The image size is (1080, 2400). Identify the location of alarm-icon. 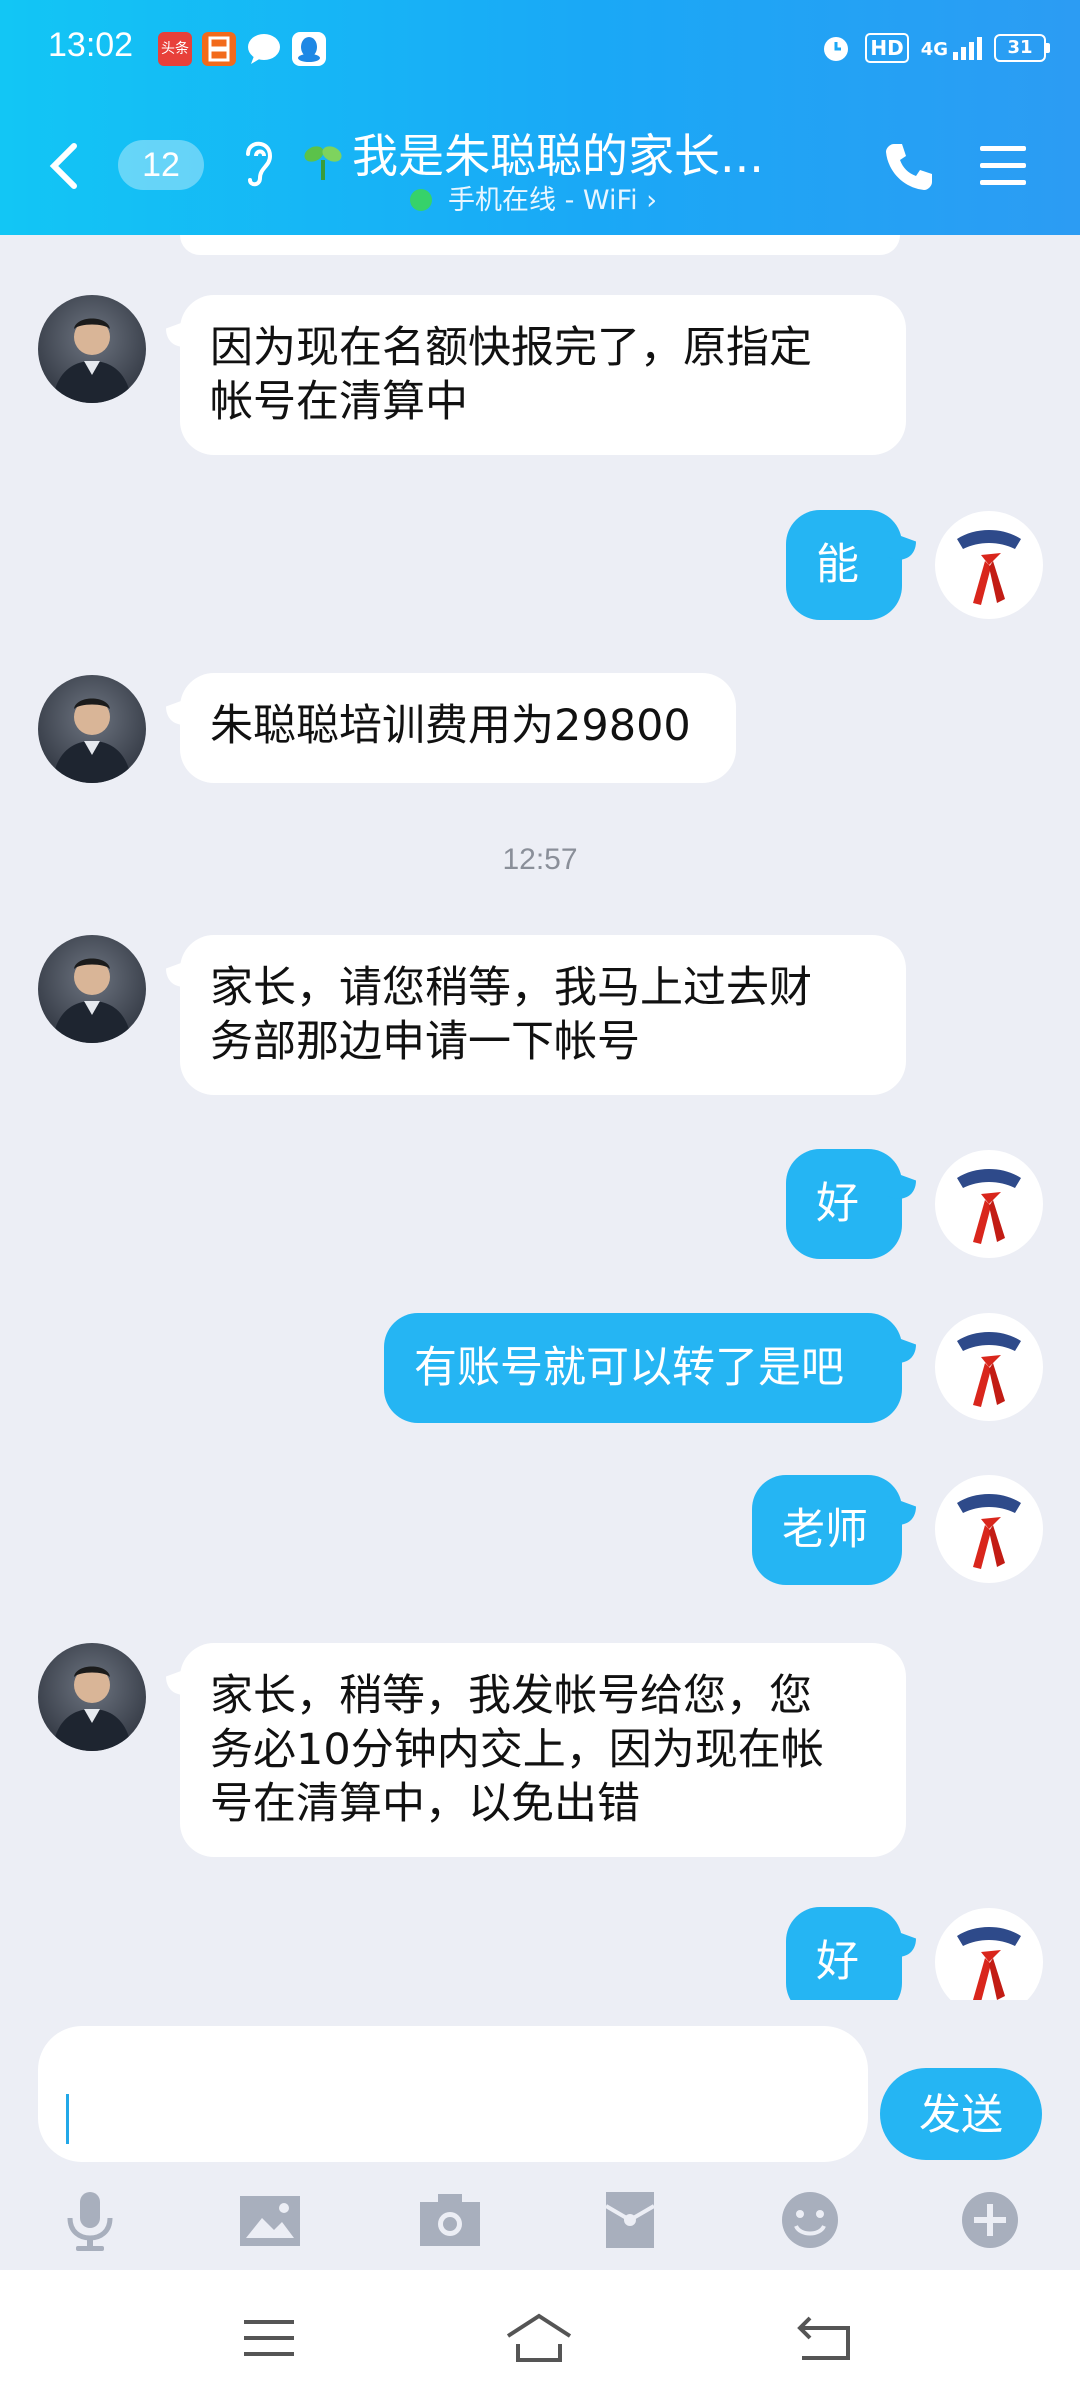
(836, 49).